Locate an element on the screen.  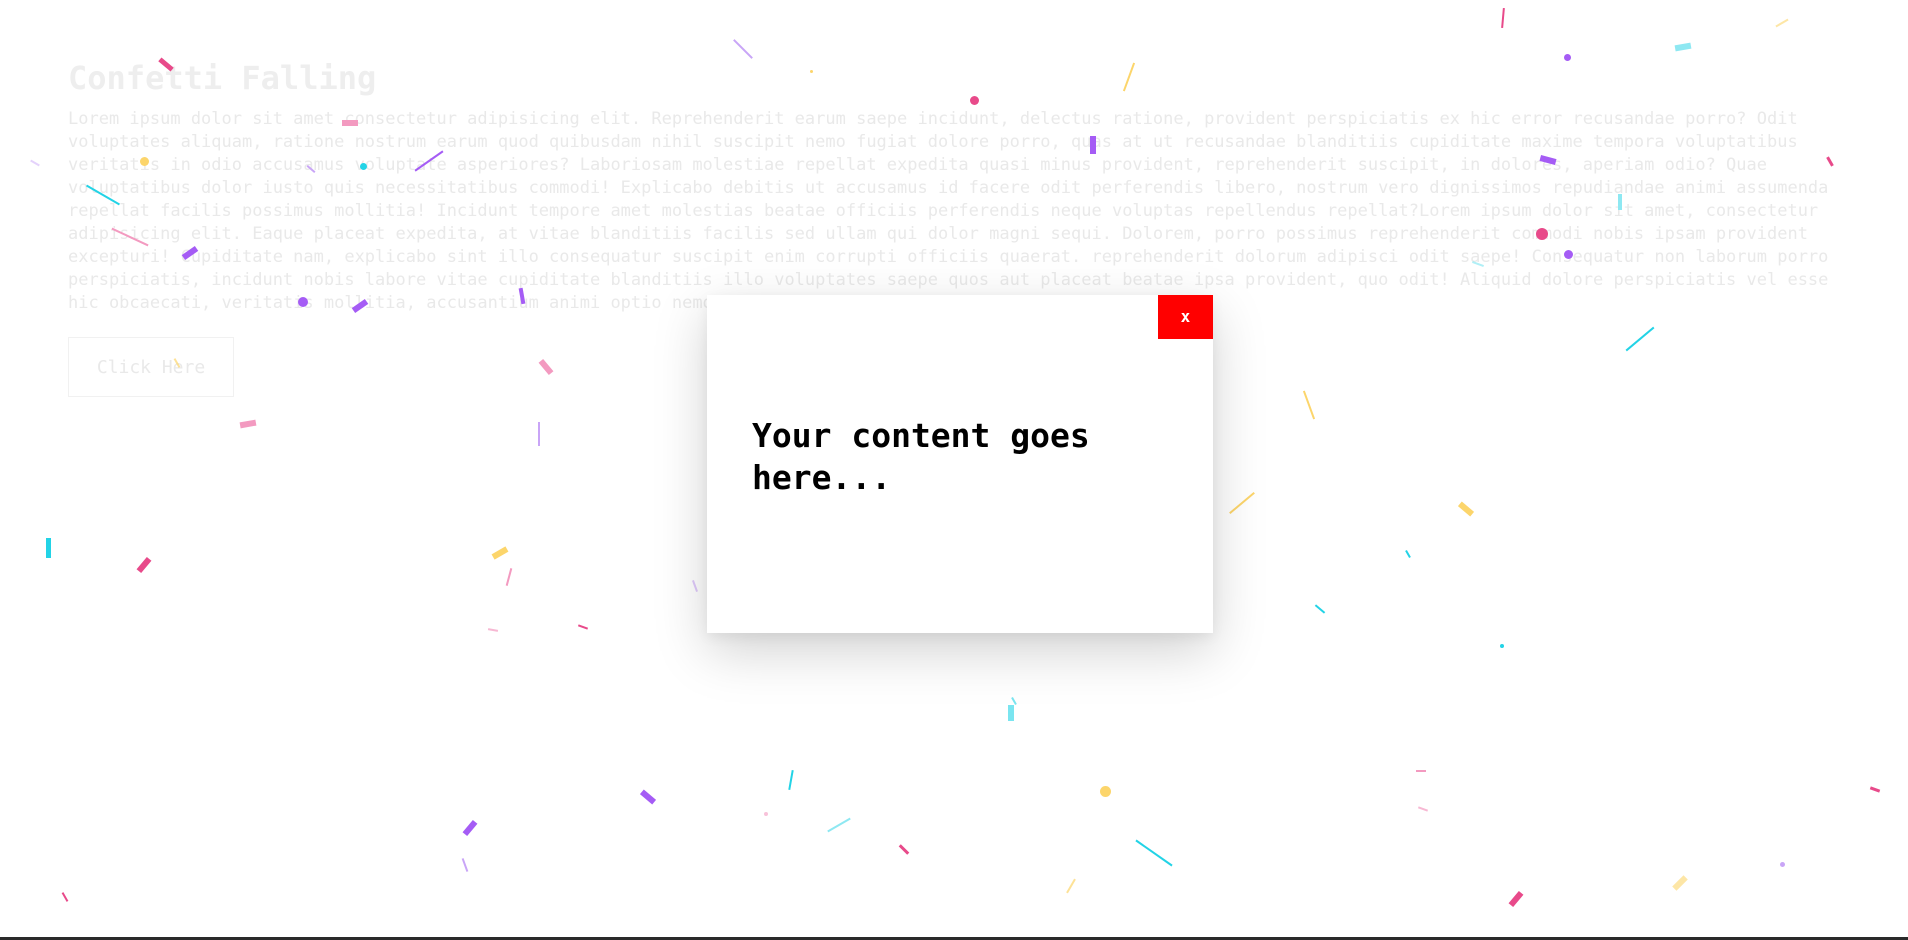
page-title: Confetti Falling is located at coordinates (222, 78).